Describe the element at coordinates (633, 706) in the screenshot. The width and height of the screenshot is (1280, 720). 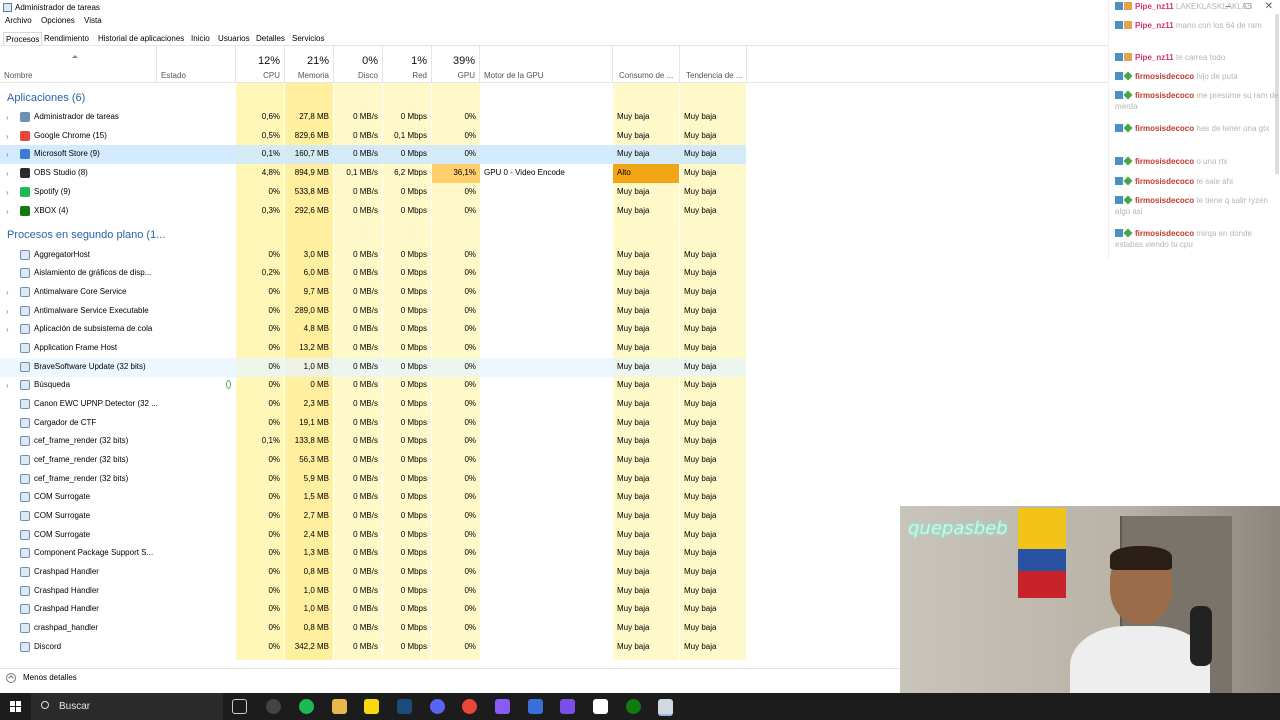
I see `xbox-taskbar-icon` at that location.